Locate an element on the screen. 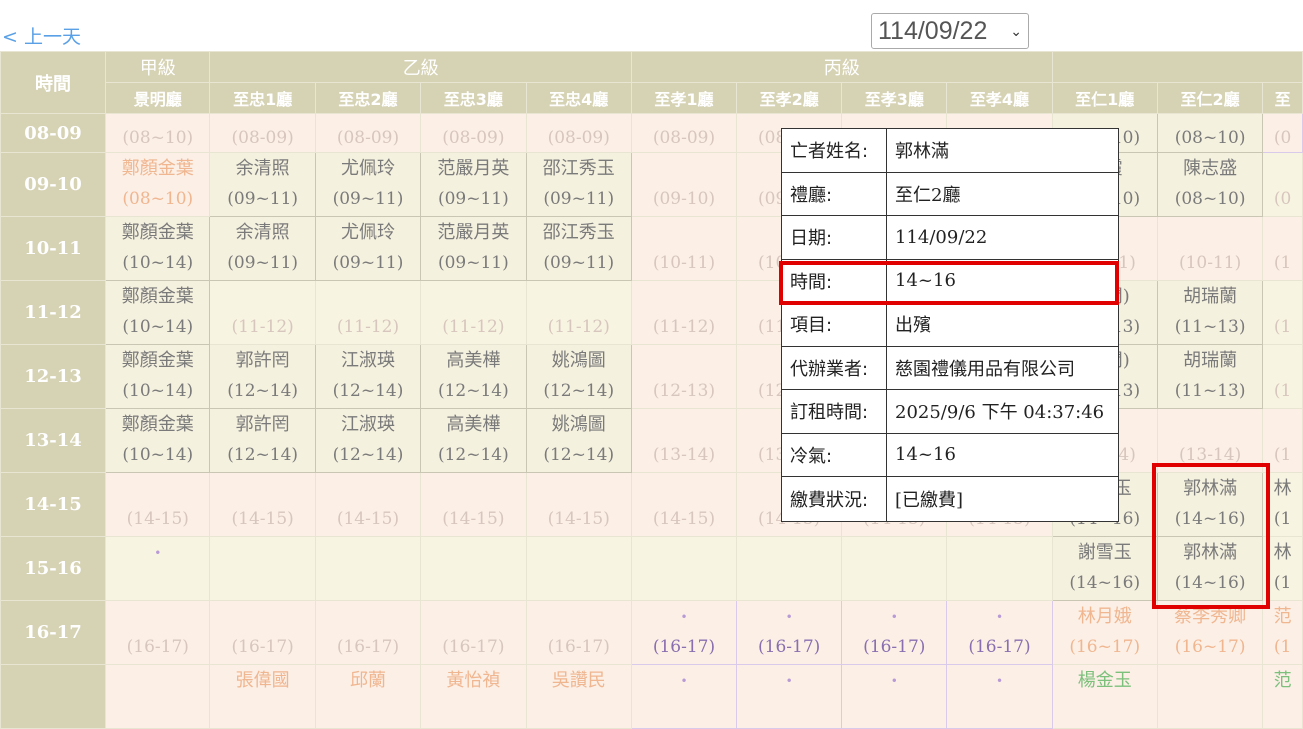 The width and height of the screenshot is (1303, 729). schedule-cell: 范 (1 is located at coordinates (1282, 632).